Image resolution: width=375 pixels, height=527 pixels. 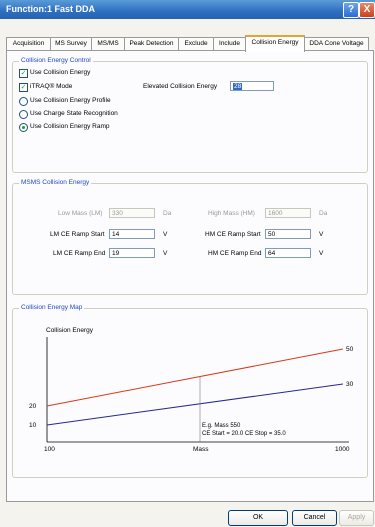 What do you see at coordinates (33, 406) in the screenshot?
I see `map-y-left-high: 20` at bounding box center [33, 406].